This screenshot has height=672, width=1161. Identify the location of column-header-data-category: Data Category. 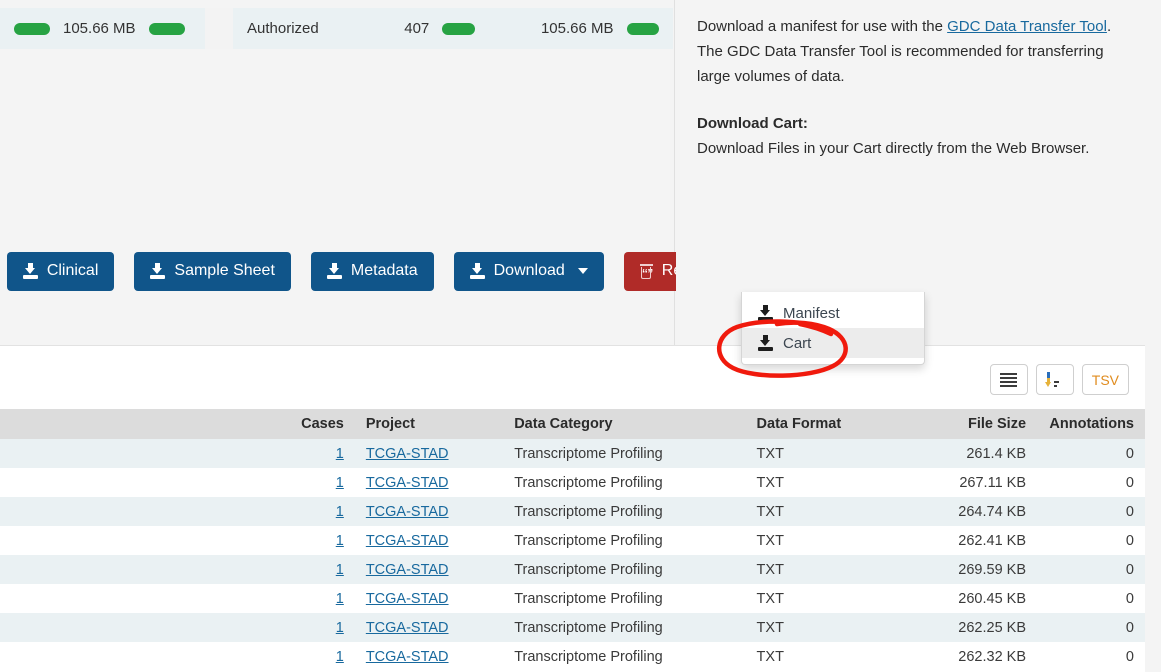
(624, 424).